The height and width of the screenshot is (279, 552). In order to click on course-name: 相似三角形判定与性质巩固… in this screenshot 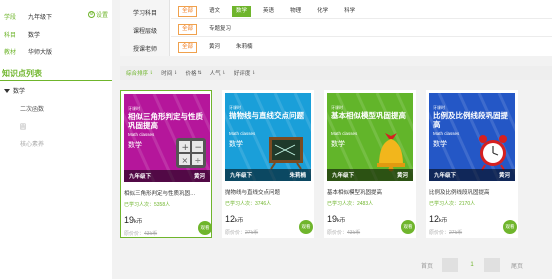, I will do `click(167, 193)`.